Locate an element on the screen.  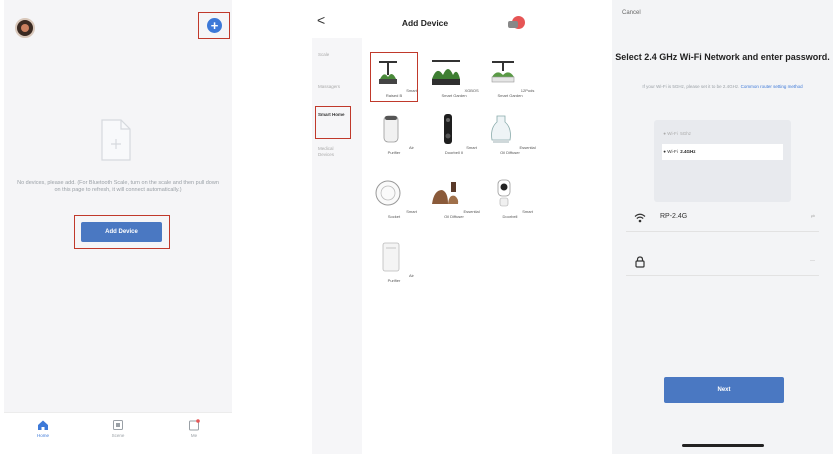
next-button: Next is located at coordinates (724, 390).